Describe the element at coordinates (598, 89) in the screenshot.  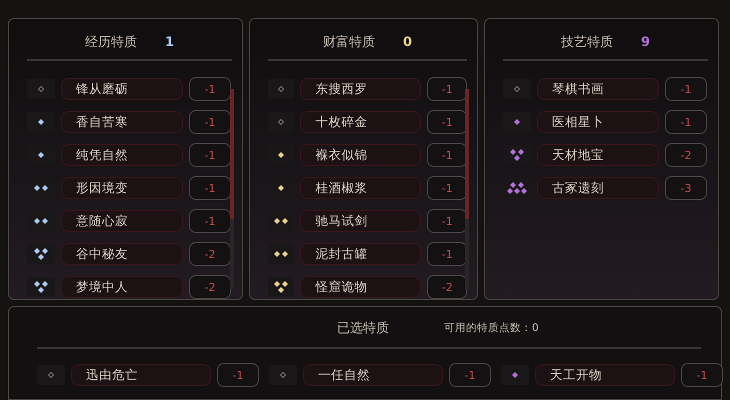
I see `trait-button: 琴棋书画` at that location.